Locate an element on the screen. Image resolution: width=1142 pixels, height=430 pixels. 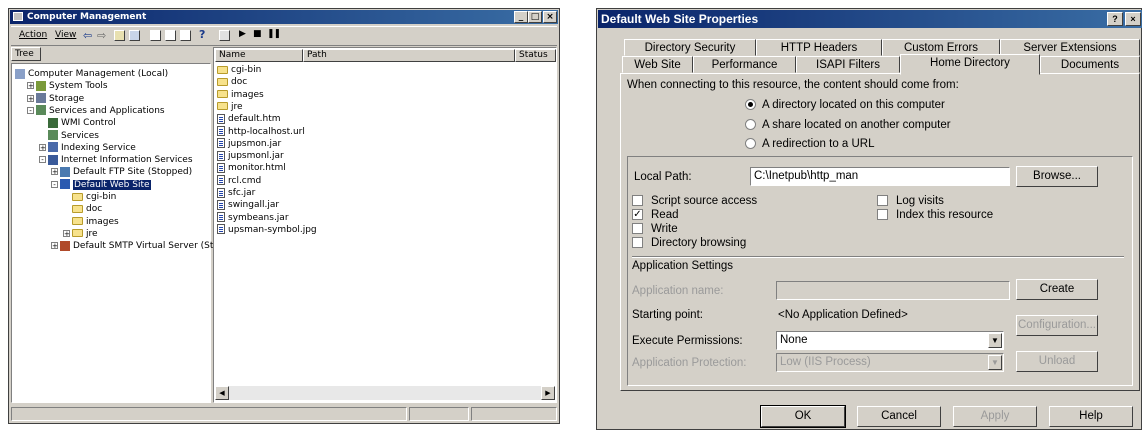
radio-local-directory: A directory located on this computer is located at coordinates (845, 105).